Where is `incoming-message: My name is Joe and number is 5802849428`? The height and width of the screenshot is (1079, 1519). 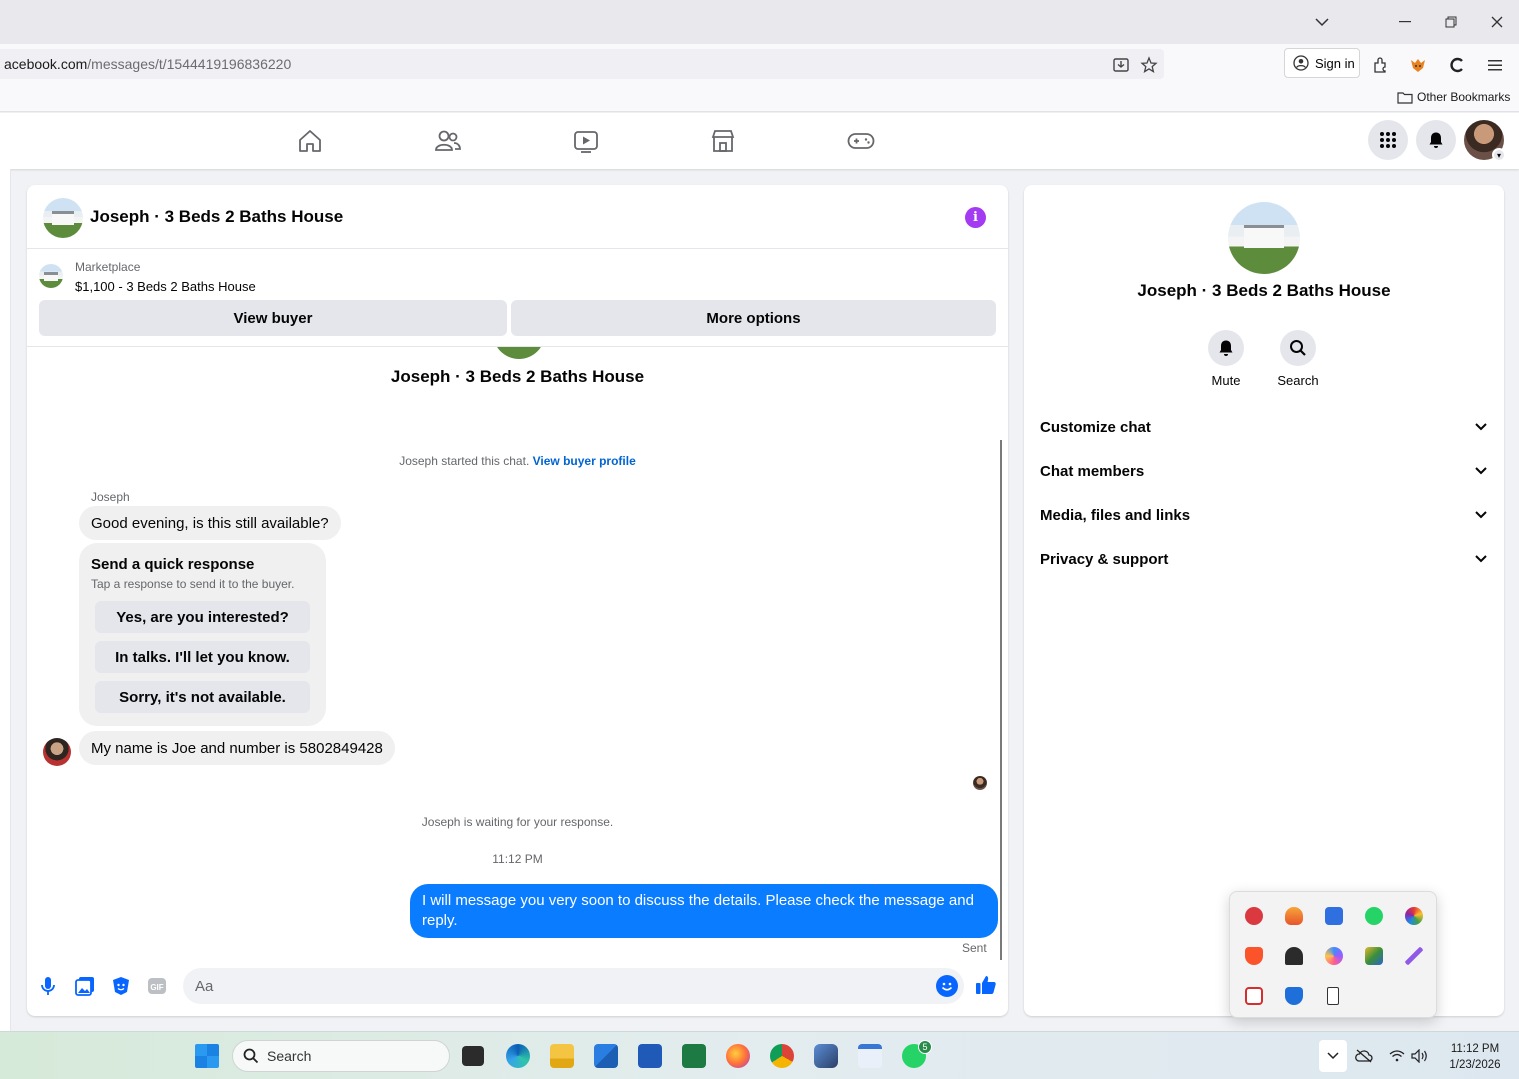 incoming-message: My name is Joe and number is 5802849428 is located at coordinates (237, 748).